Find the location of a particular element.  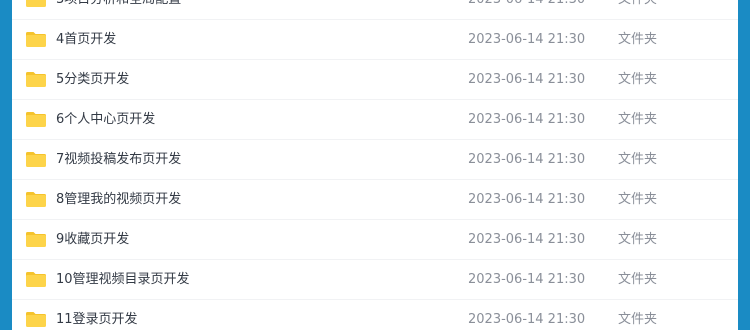

file-row: 11登录页开发 2023-06-14 21:30 文件夹 is located at coordinates (375, 315).